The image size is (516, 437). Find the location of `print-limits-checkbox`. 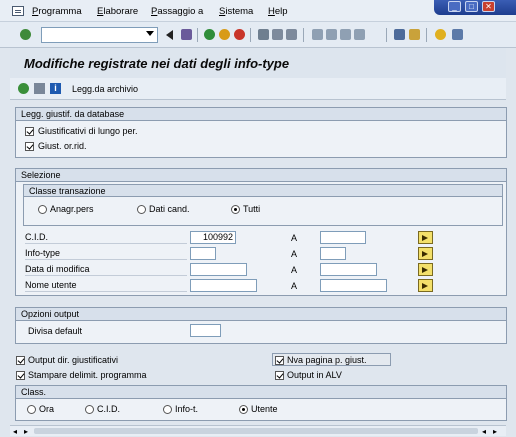

print-limits-checkbox is located at coordinates (20, 375).